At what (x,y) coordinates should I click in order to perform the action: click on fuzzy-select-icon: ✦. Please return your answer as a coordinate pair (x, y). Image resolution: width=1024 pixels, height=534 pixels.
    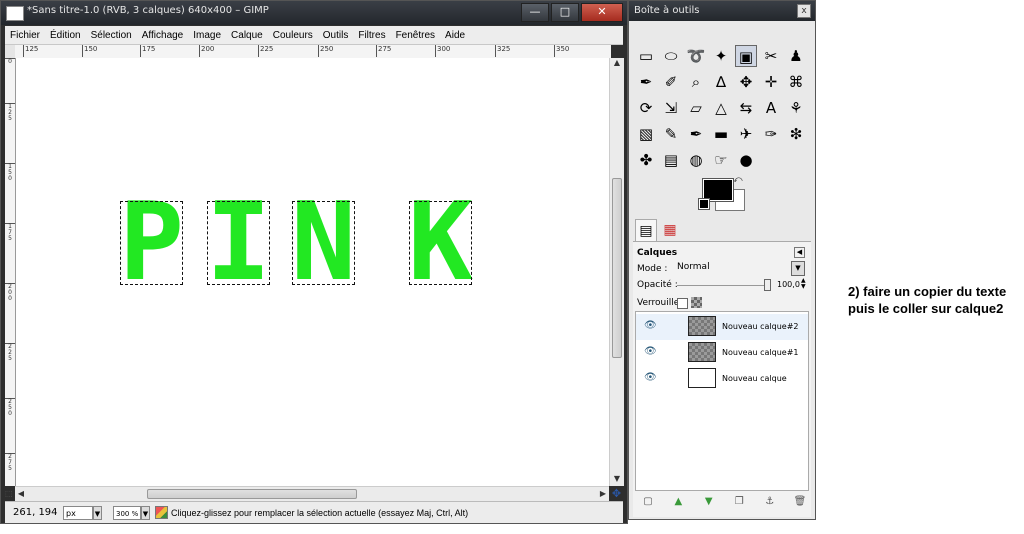
    Looking at the image, I should click on (721, 56).